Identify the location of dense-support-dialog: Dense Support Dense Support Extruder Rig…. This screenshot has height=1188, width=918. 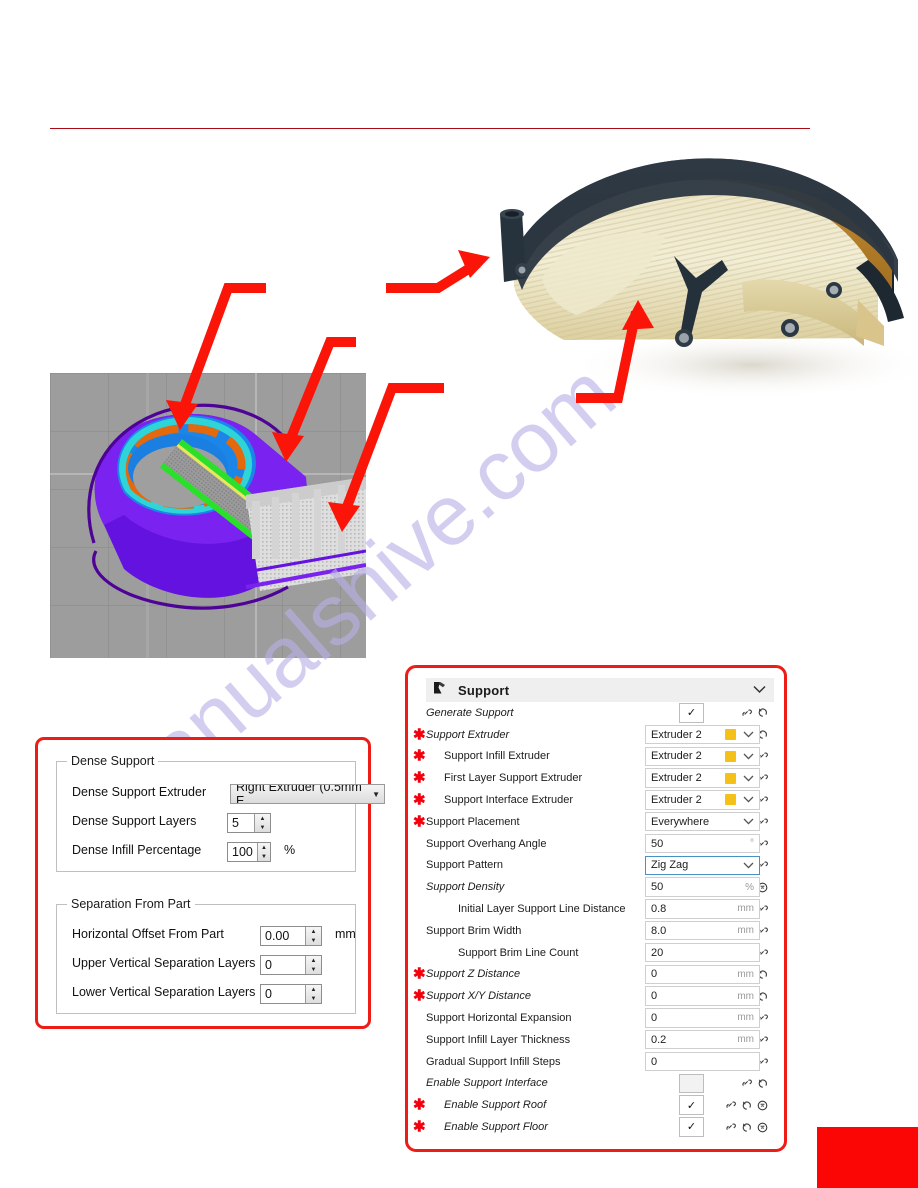
(210, 883).